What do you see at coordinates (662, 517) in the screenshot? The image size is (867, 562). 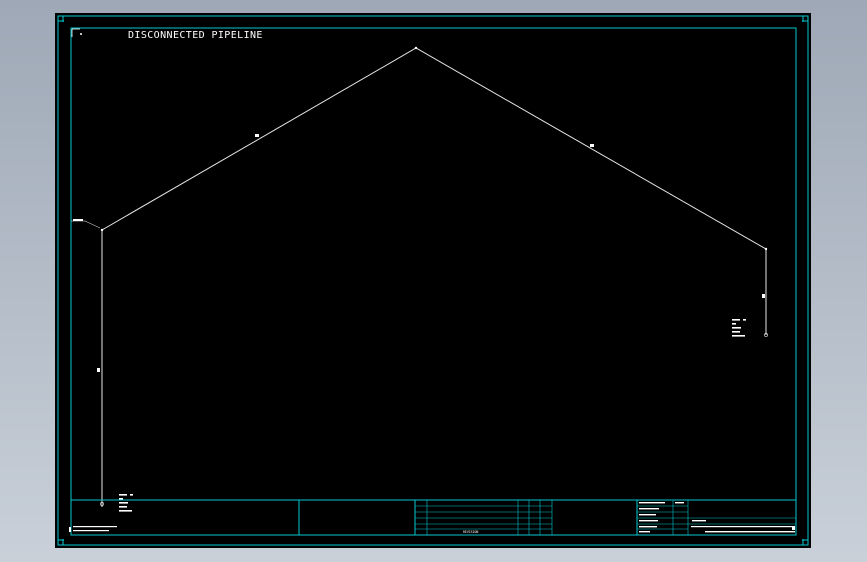 I see `approvals-table` at bounding box center [662, 517].